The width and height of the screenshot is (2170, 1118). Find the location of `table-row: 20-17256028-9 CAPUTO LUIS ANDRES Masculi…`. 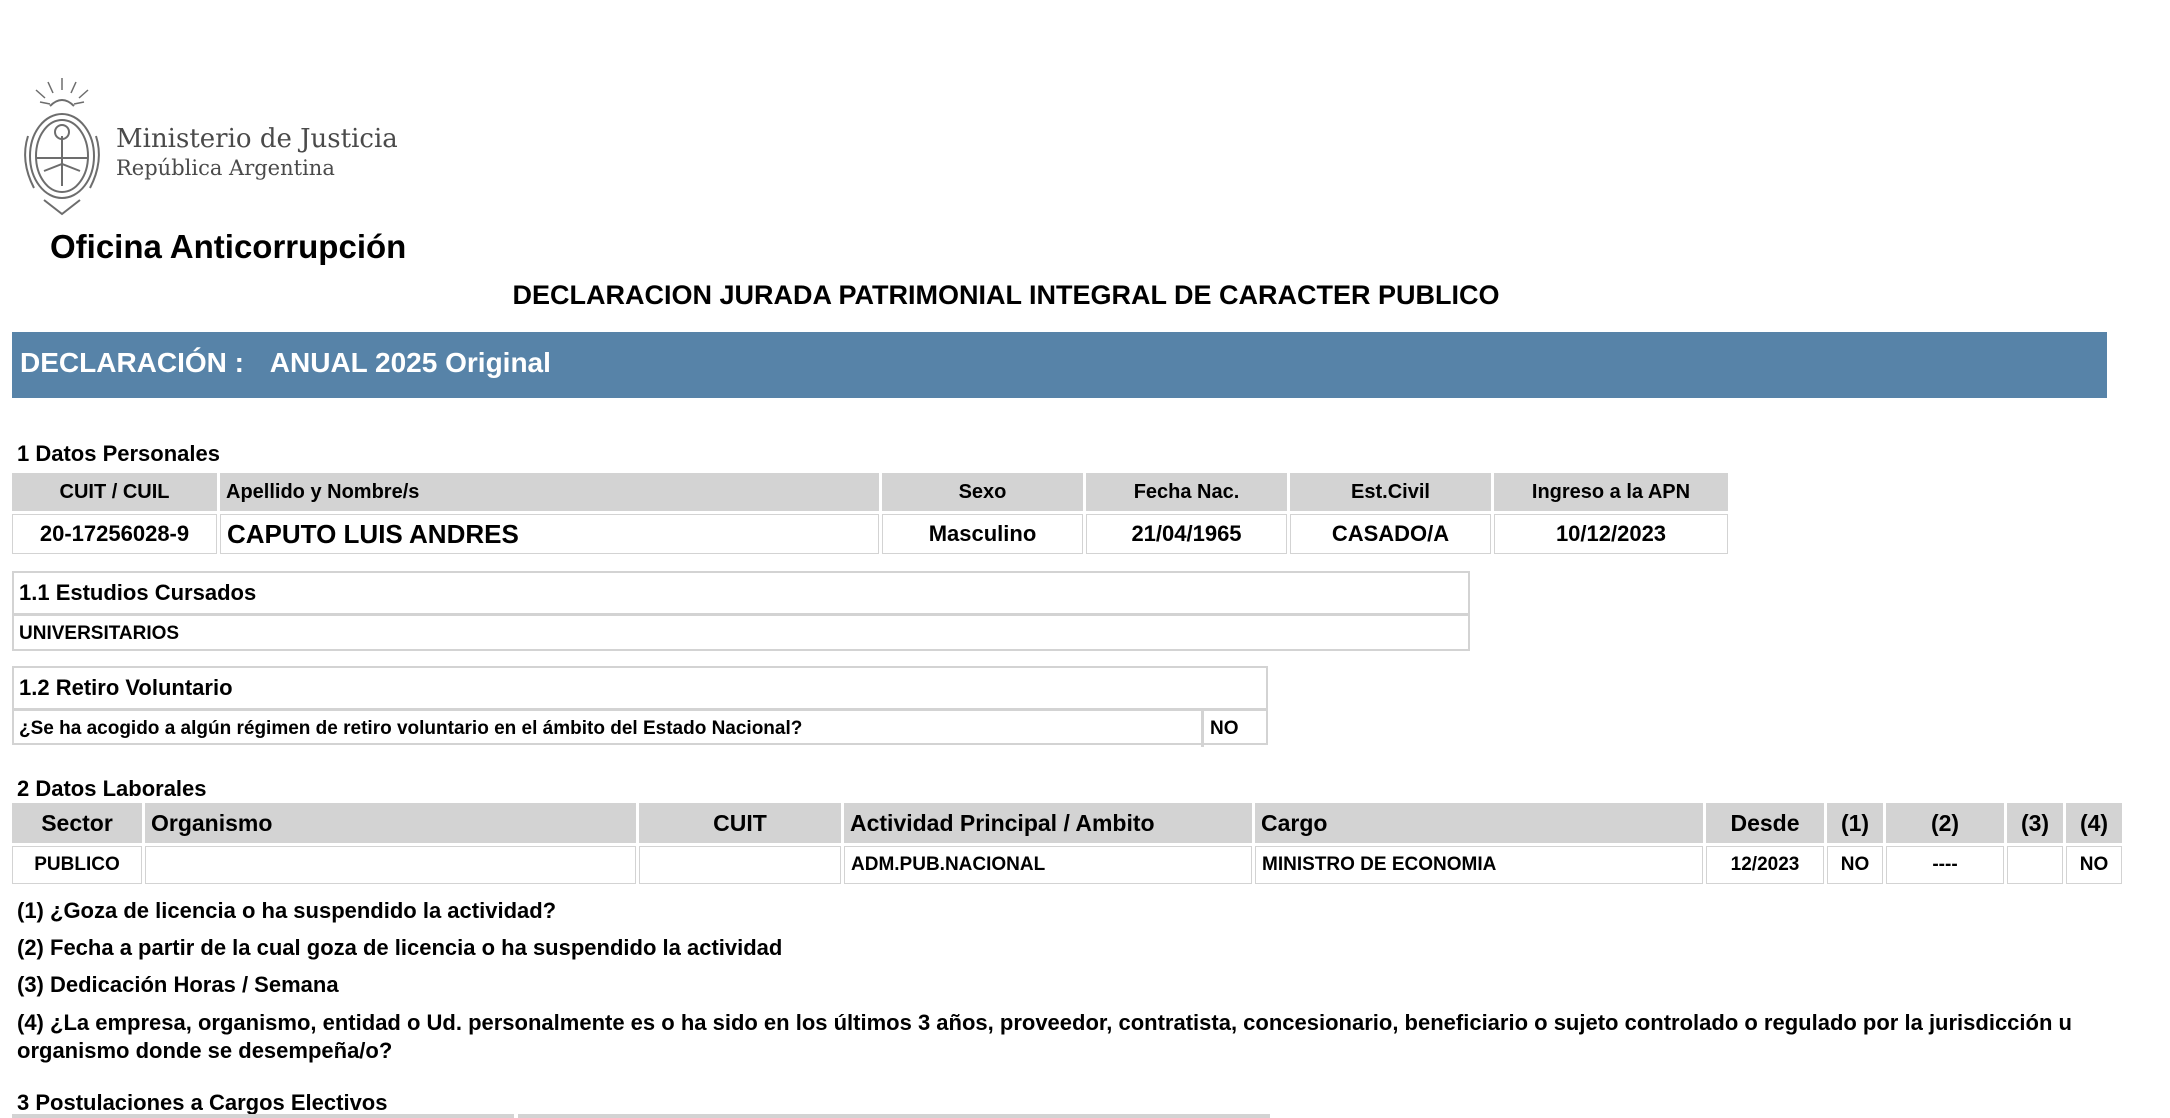

table-row: 20-17256028-9 CAPUTO LUIS ANDRES Masculi… is located at coordinates (870, 534).